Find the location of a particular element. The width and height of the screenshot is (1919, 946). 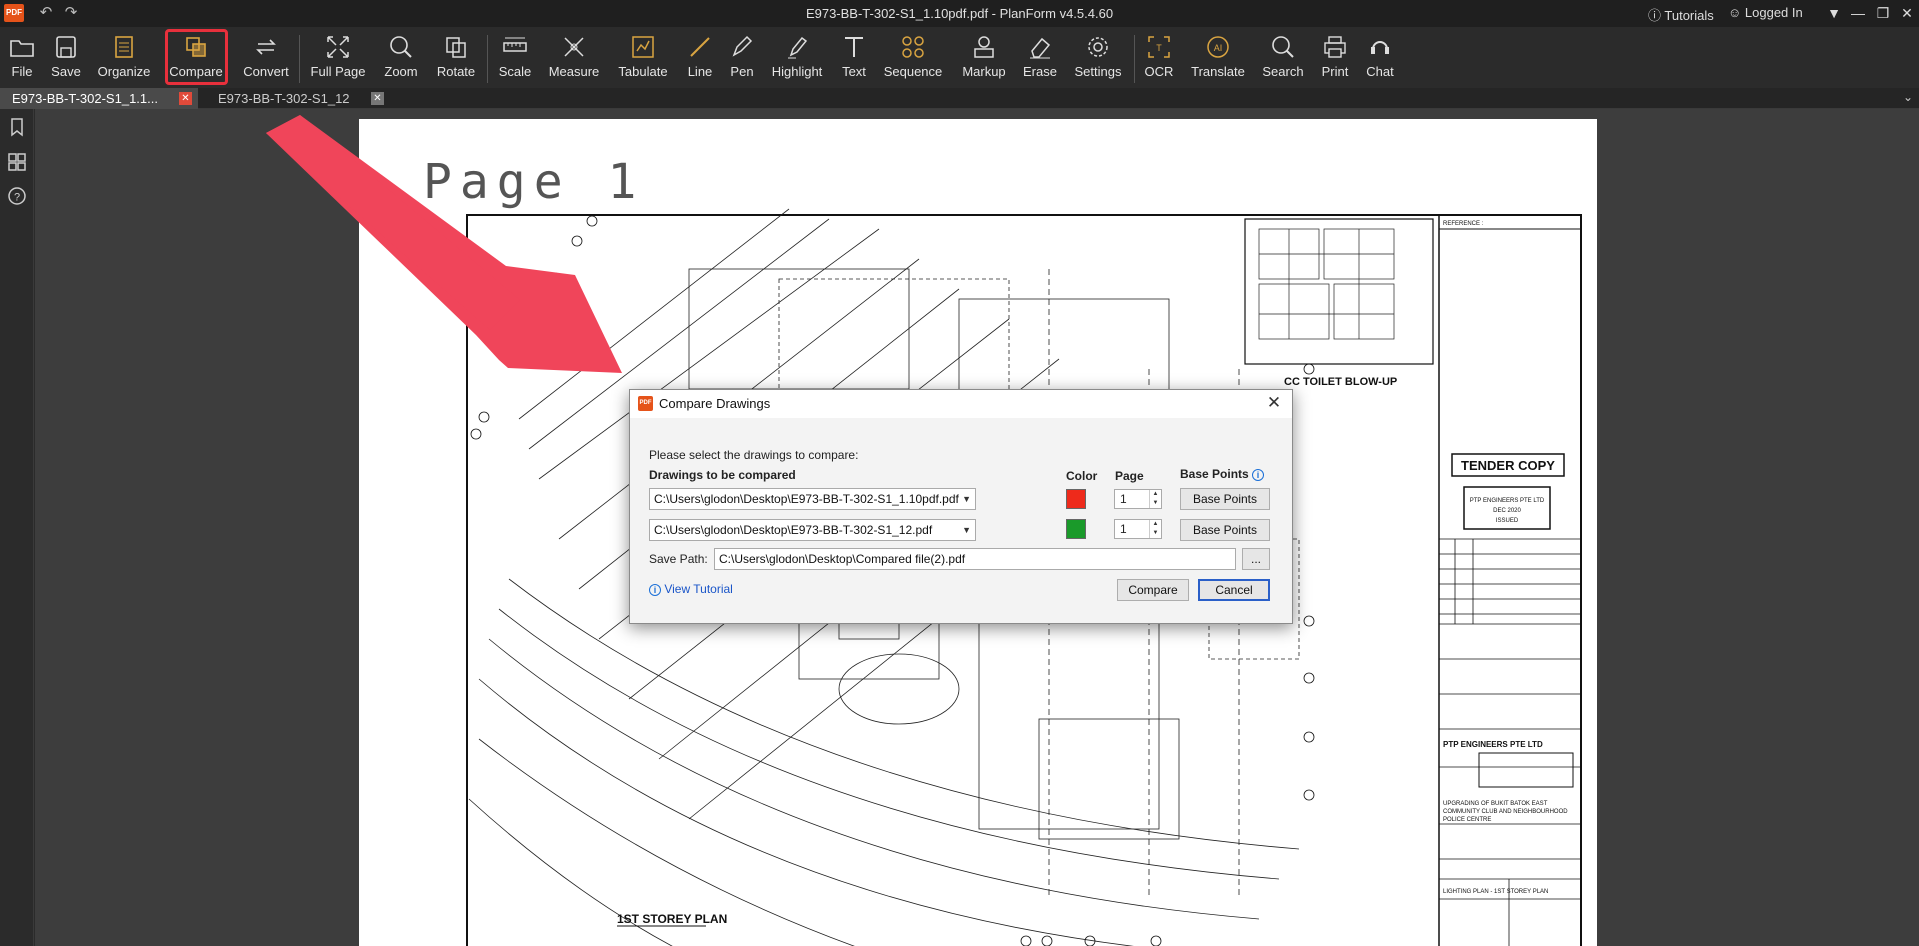

toolbar-zoom-button: Zoom is located at coordinates (401, 57).